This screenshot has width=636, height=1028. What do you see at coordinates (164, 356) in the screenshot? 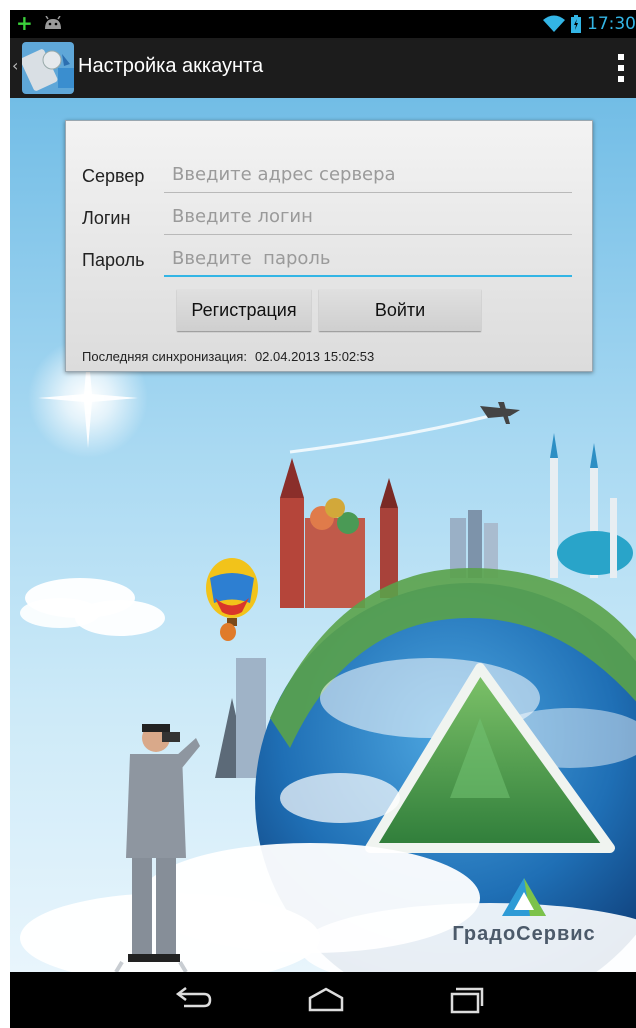
I see `last-sync-label: Последняя синхронизация:` at bounding box center [164, 356].